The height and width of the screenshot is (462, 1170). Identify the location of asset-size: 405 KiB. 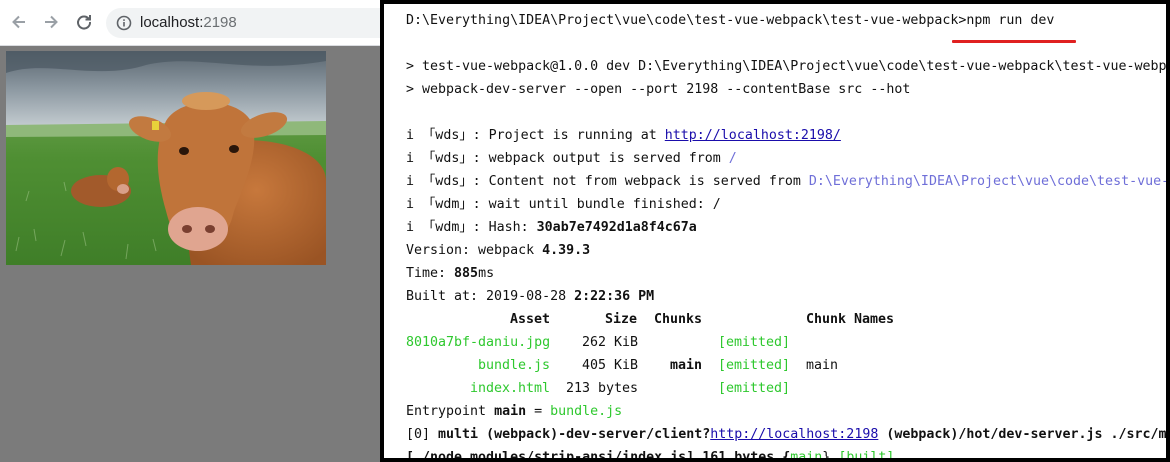
(610, 365).